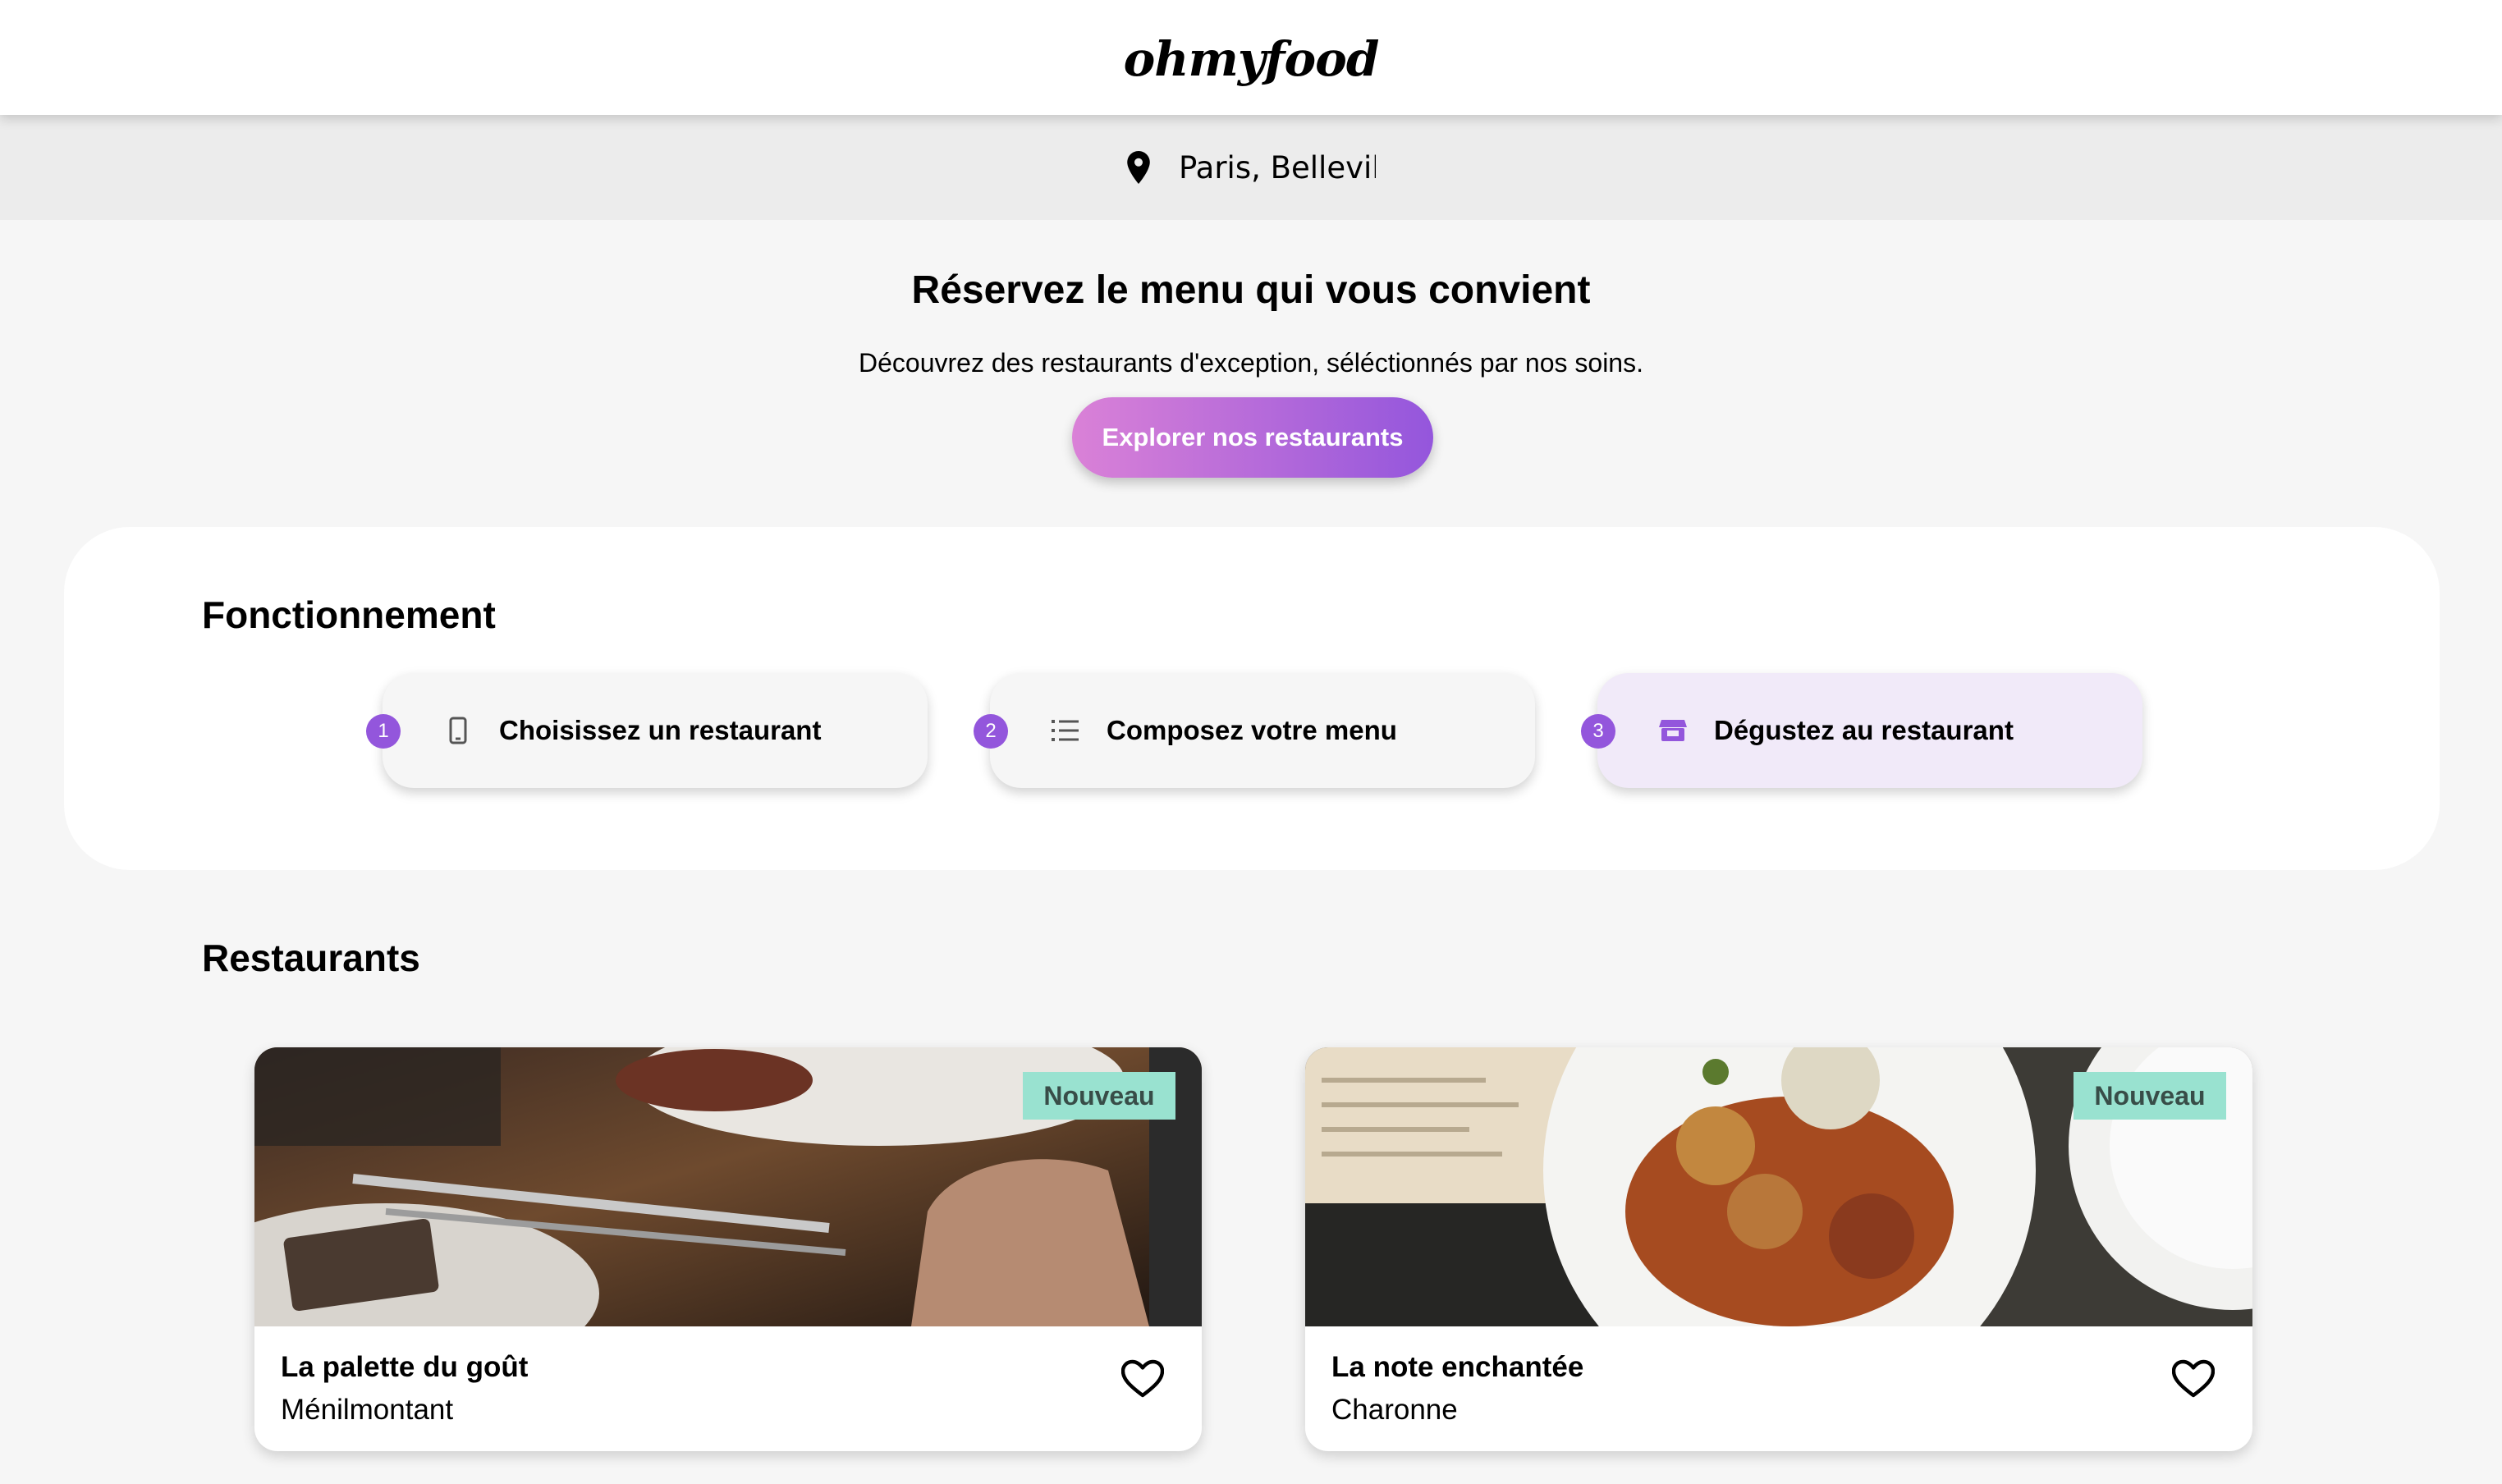  I want to click on location-bar: Paris, Belleville, so click(1251, 167).